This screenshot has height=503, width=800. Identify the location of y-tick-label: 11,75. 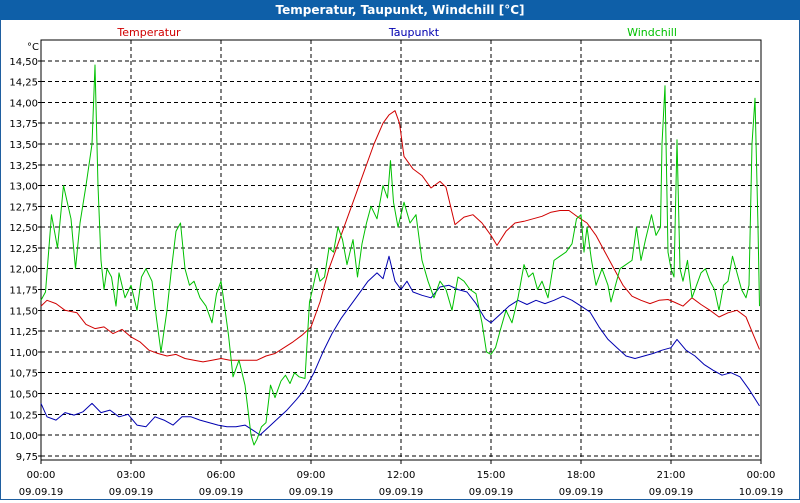
(23, 291).